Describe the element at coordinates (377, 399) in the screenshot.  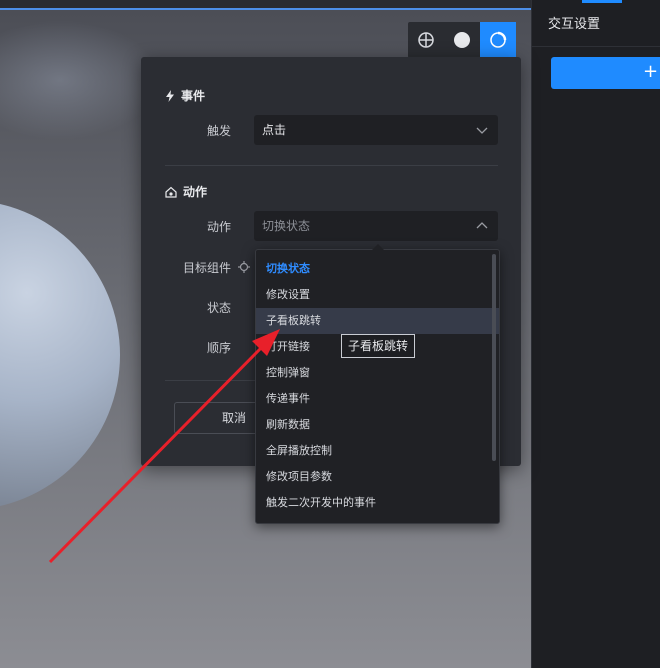
I see `dropdown-option: 传递事件` at that location.